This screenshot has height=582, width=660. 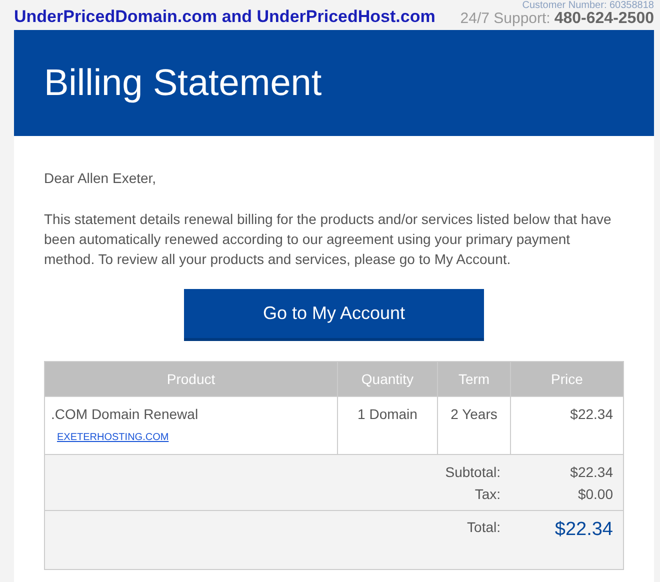 I want to click on banner-title: Billing Statement, so click(x=183, y=83).